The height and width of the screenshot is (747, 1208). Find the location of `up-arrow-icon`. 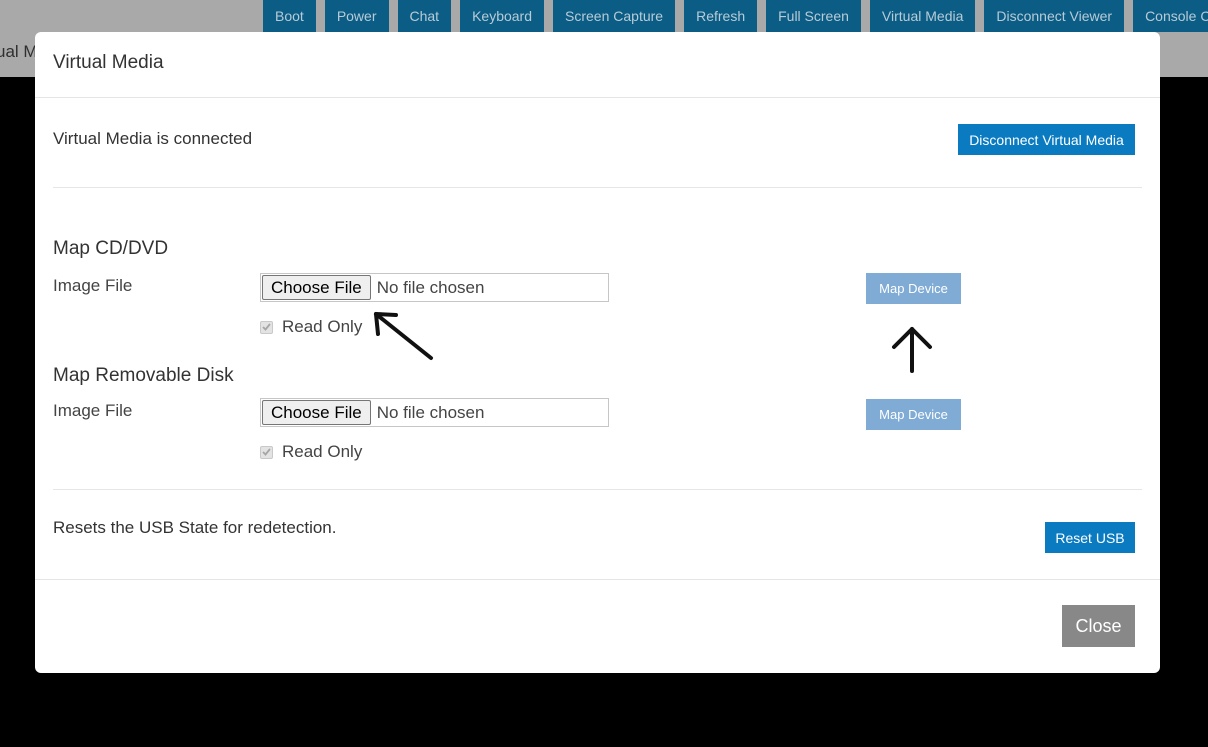

up-arrow-icon is located at coordinates (912, 350).